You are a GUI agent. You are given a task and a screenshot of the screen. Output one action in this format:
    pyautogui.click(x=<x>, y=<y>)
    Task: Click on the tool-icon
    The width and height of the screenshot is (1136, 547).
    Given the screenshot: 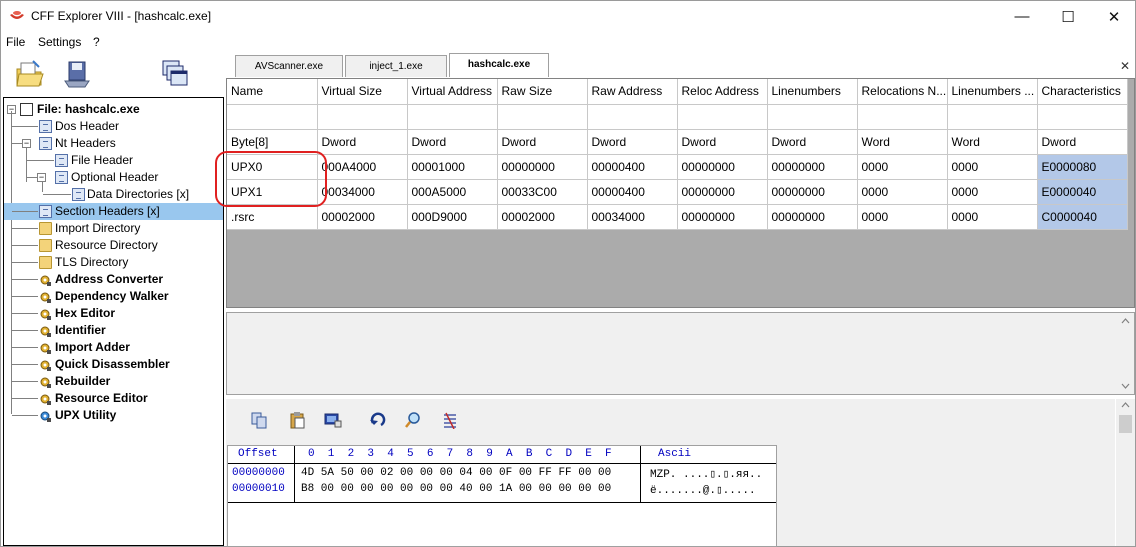 What is the action you would take?
    pyautogui.click(x=45, y=297)
    